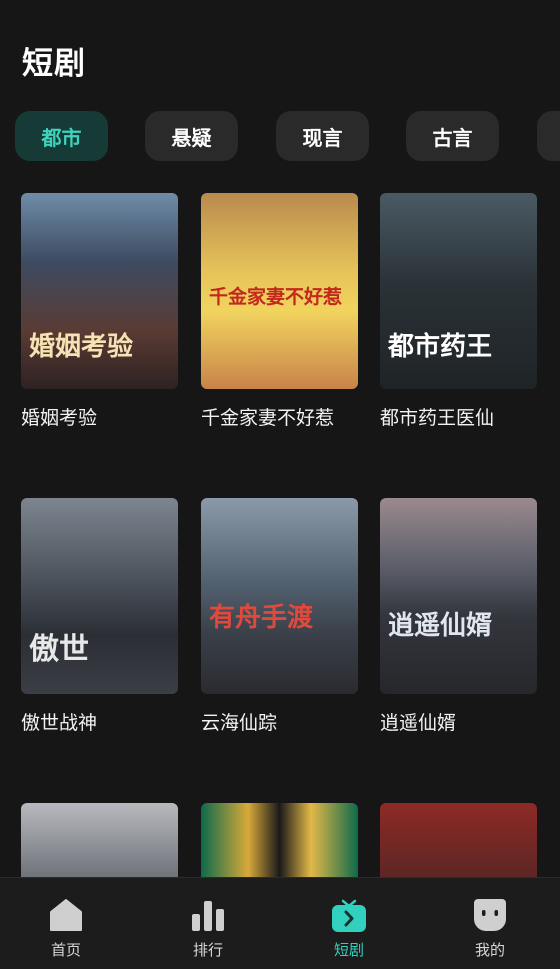  I want to click on profile-icon, so click(490, 915).